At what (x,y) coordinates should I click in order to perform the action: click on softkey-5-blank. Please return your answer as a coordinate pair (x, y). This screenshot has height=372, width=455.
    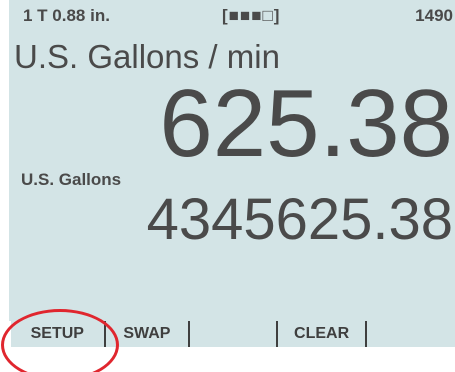
    Looking at the image, I should click on (411, 334).